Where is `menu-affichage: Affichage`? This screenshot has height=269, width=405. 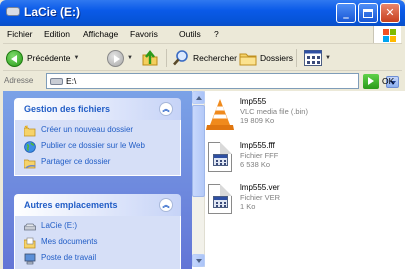
menu-affichage: Affichage is located at coordinates (100, 34).